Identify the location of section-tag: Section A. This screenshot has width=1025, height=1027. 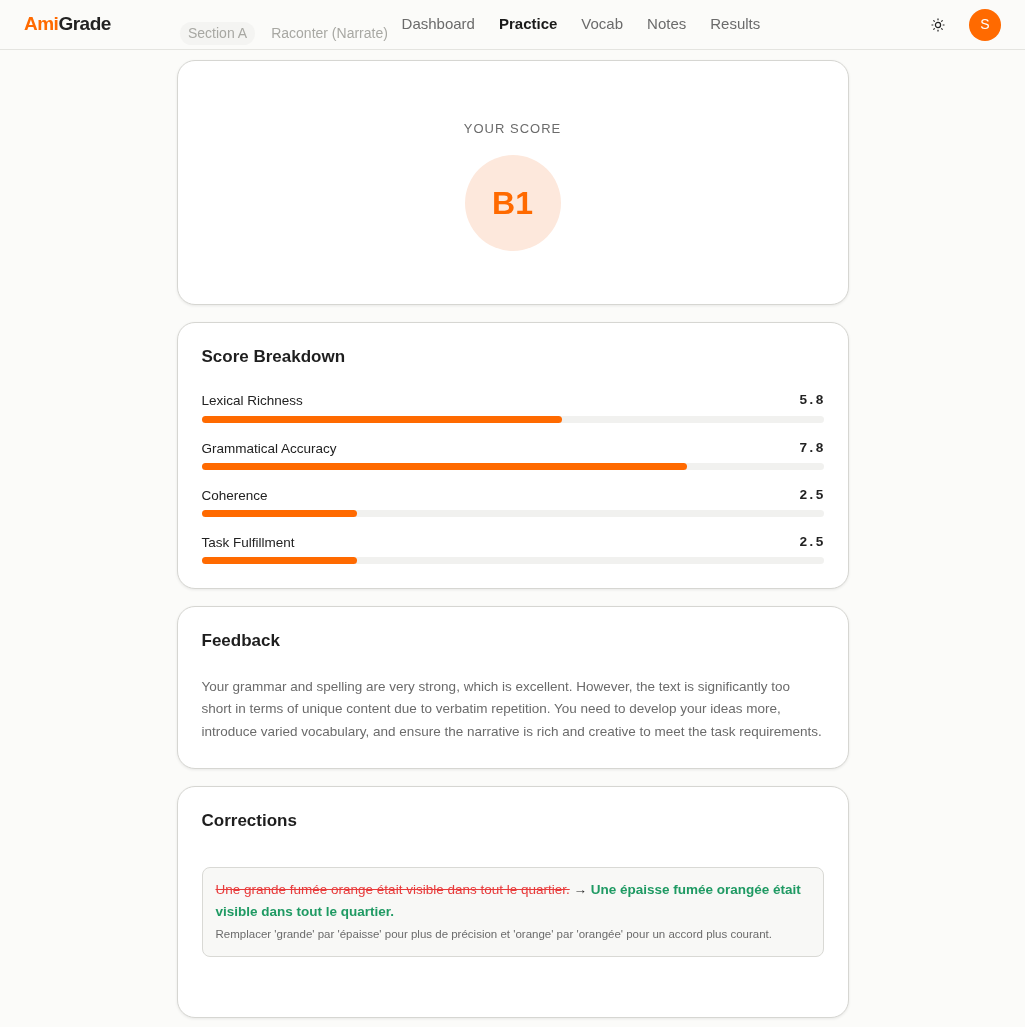
(218, 33).